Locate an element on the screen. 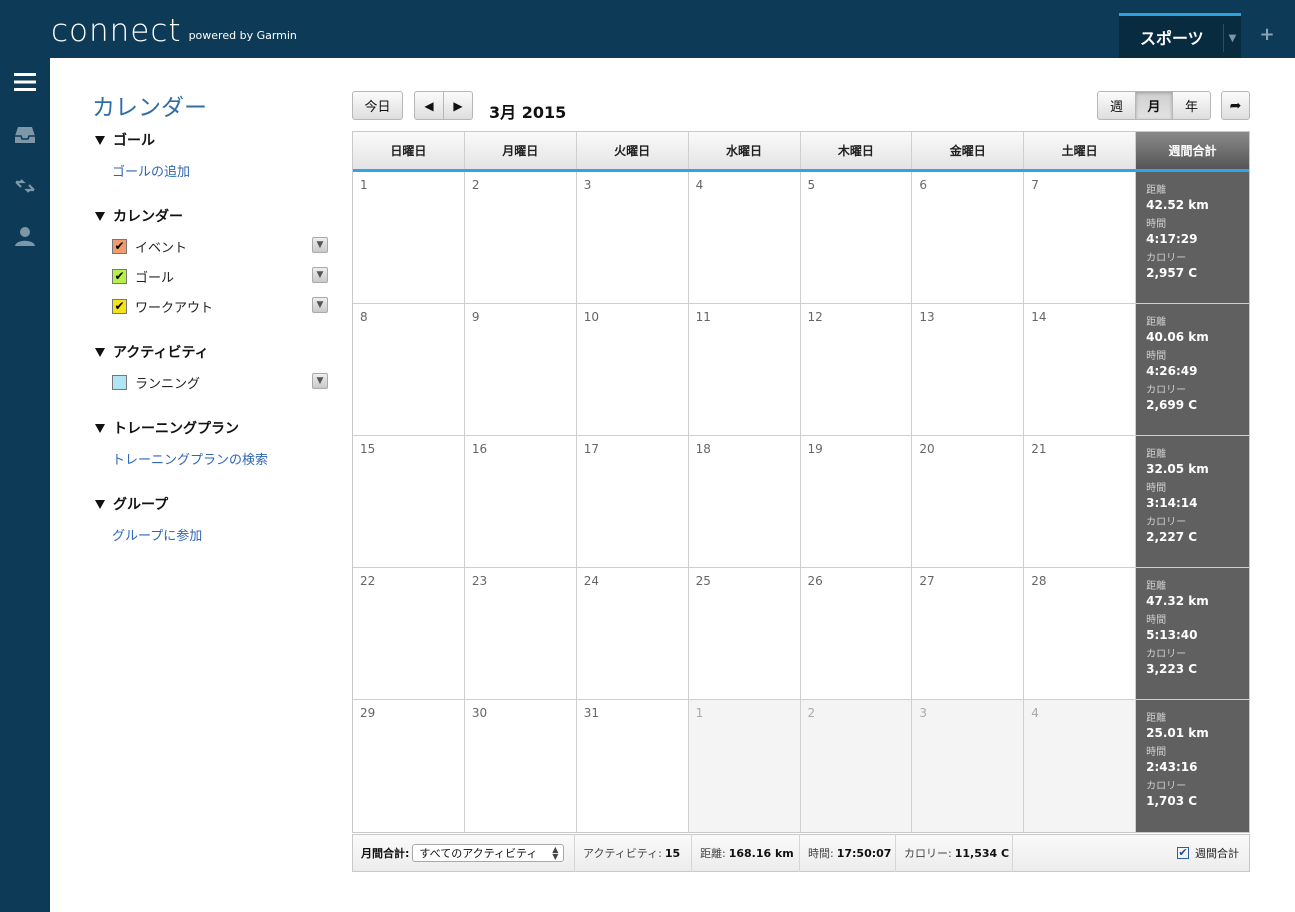 Image resolution: width=1295 pixels, height=912 pixels. day-cell: 21 is located at coordinates (1080, 501).